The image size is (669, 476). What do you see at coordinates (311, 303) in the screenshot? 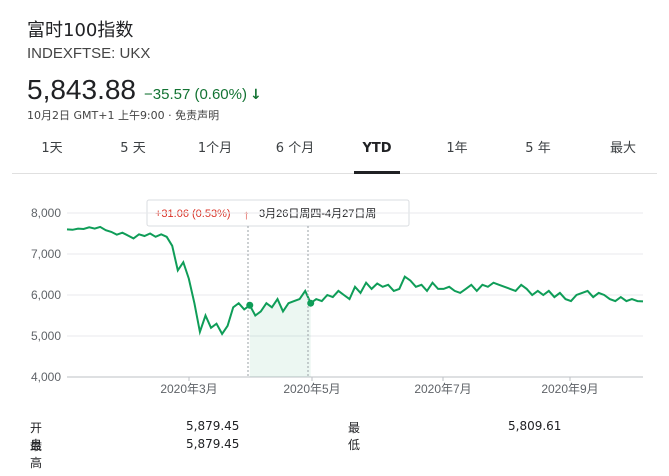
I see `range-end-point` at bounding box center [311, 303].